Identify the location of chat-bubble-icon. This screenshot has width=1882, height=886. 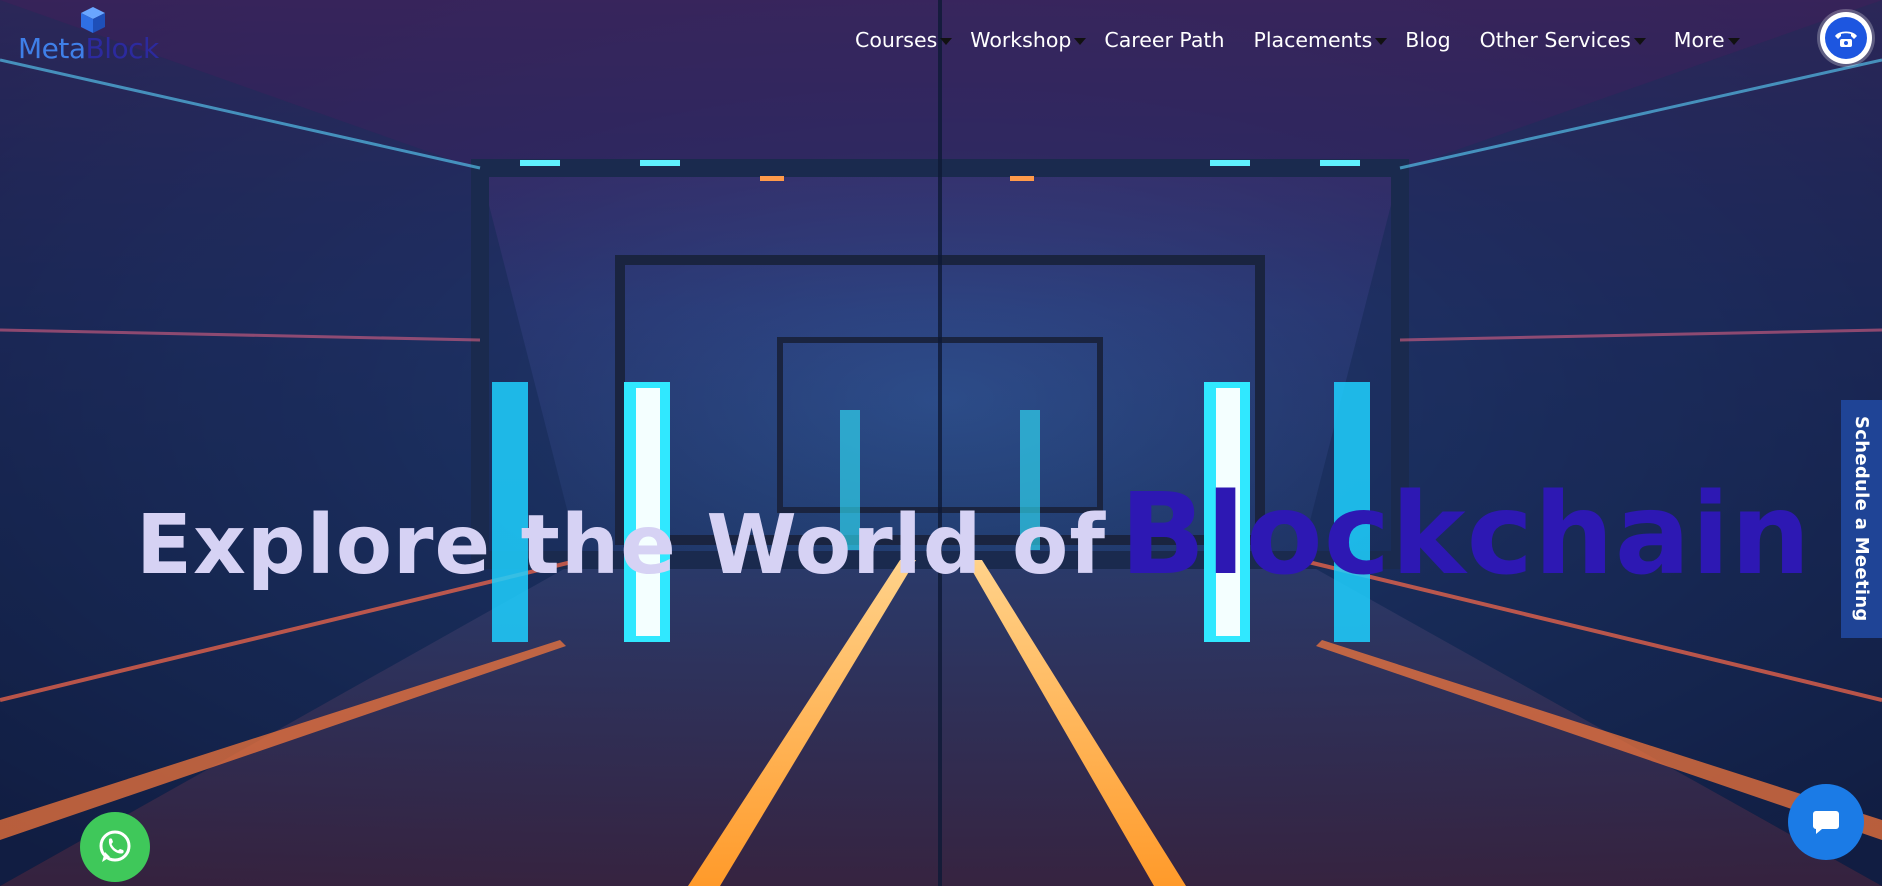
(1826, 822).